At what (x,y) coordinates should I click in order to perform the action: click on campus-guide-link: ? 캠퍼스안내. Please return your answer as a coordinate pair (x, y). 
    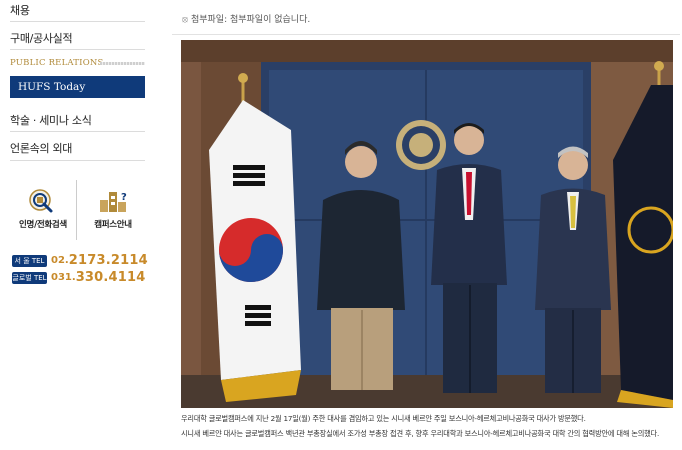
    Looking at the image, I should click on (113, 209).